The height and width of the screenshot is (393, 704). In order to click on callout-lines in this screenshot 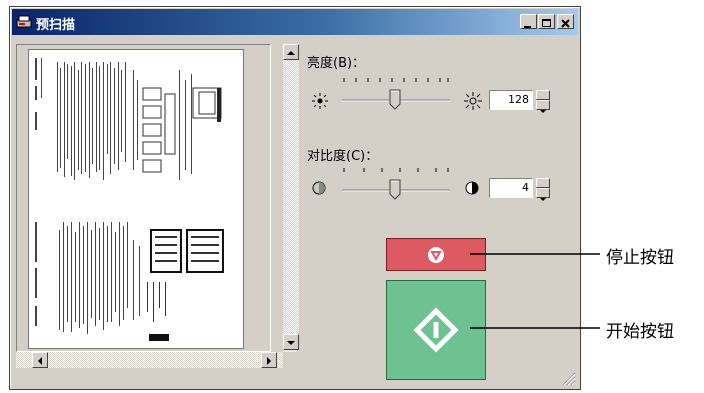, I will do `click(535, 291)`.